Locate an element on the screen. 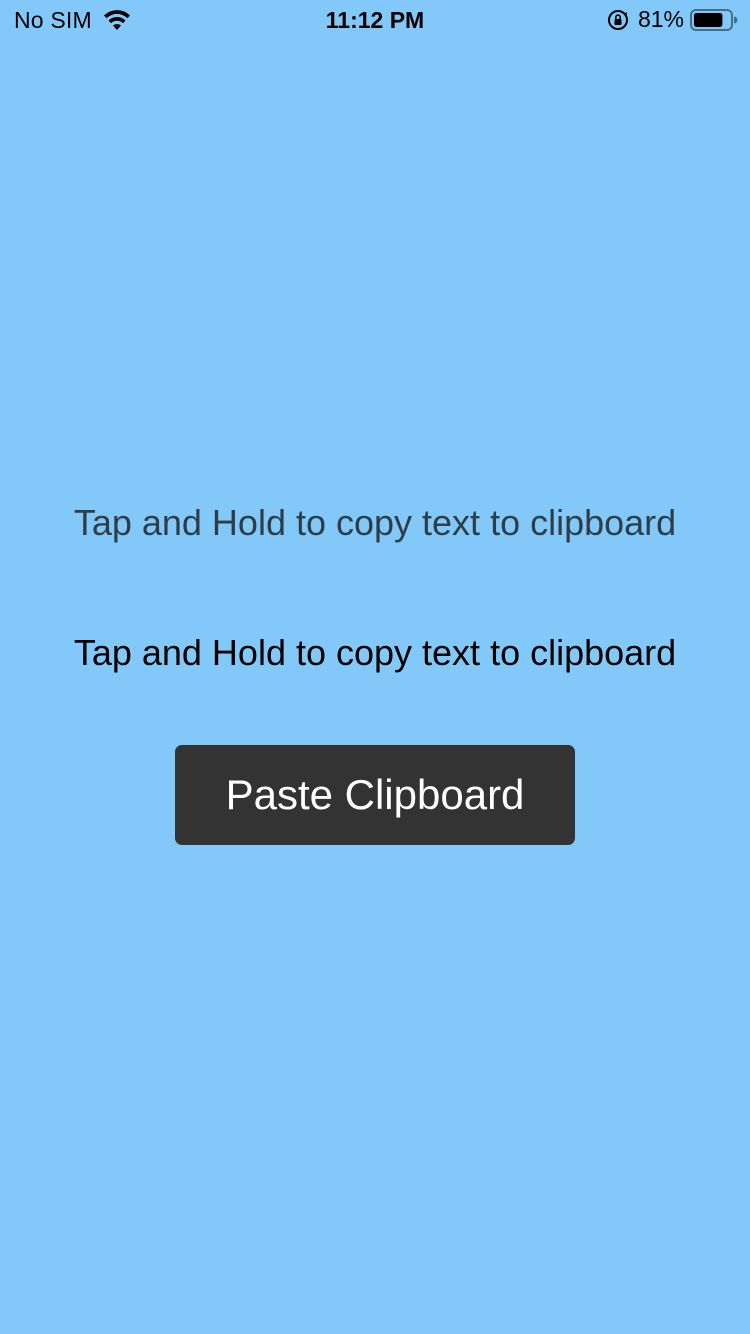 The height and width of the screenshot is (1334, 750). battery-icon is located at coordinates (714, 20).